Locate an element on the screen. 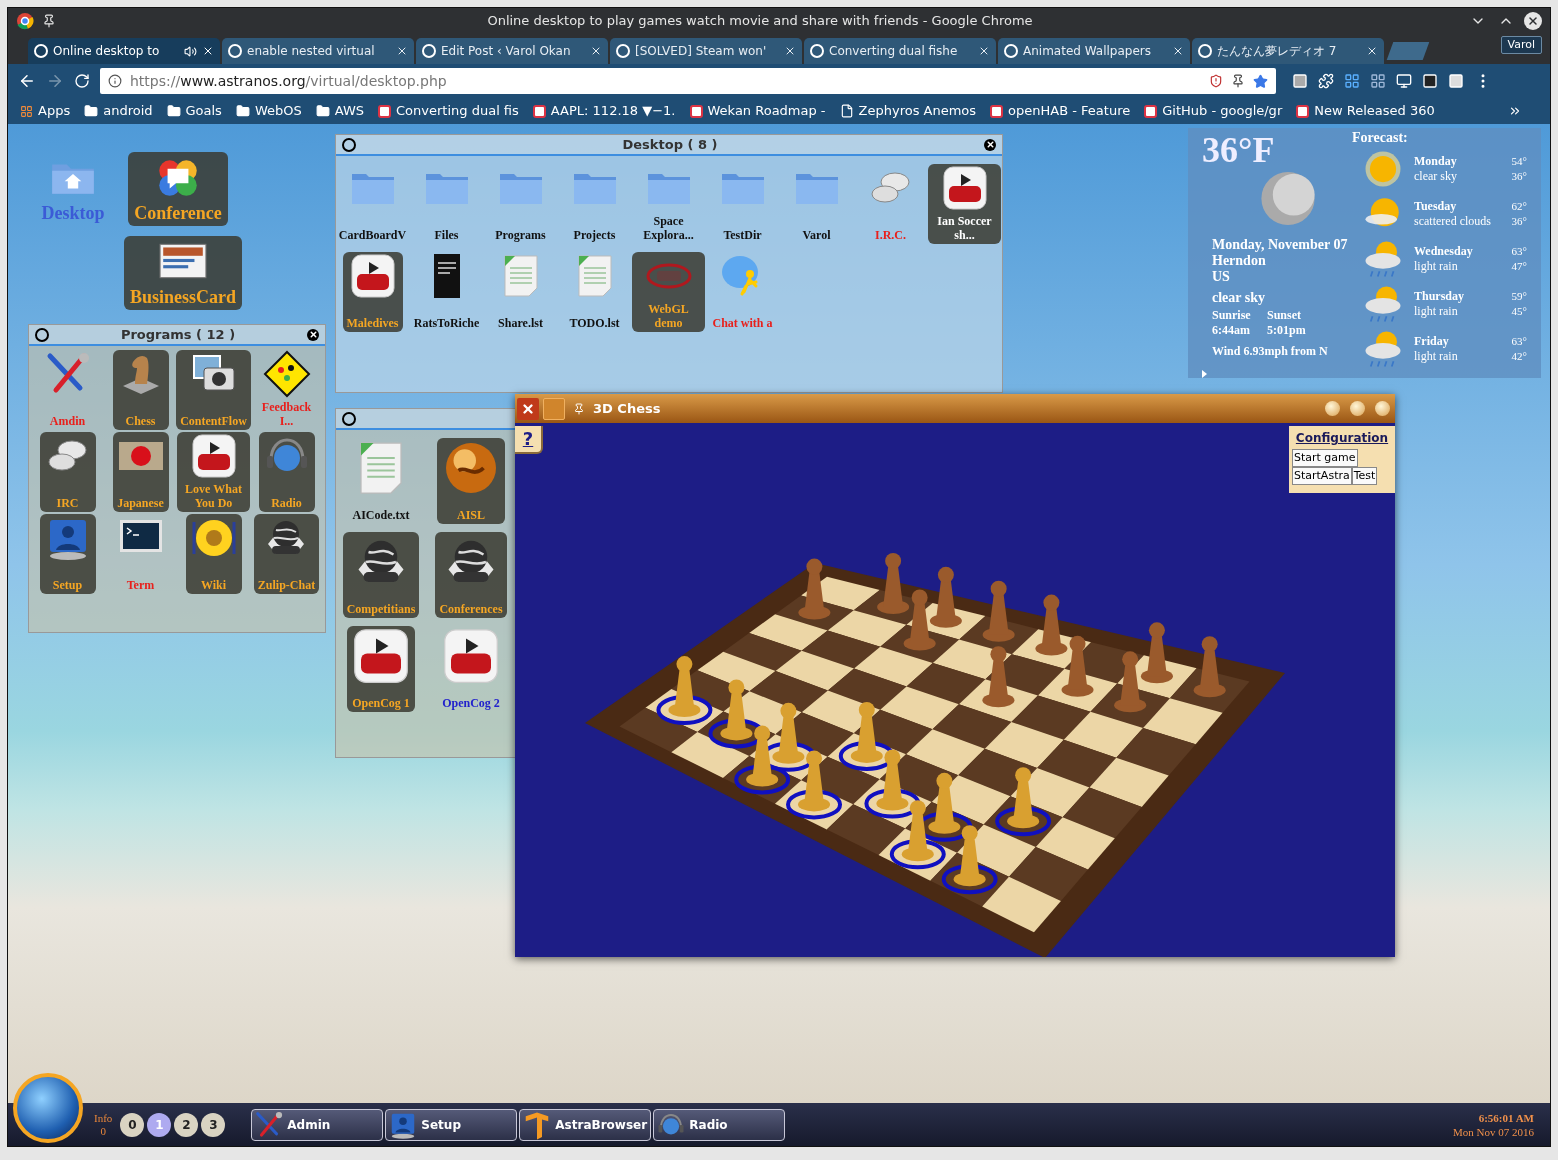 Image resolution: width=1558 pixels, height=1160 pixels. taskbar-button: AstraBrowser is located at coordinates (585, 1124).